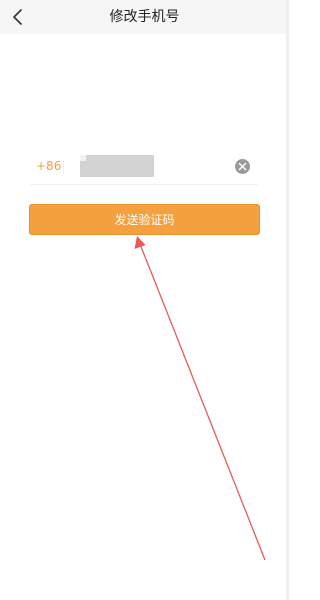  What do you see at coordinates (144, 219) in the screenshot?
I see `send-code-button: 发送验证码` at bounding box center [144, 219].